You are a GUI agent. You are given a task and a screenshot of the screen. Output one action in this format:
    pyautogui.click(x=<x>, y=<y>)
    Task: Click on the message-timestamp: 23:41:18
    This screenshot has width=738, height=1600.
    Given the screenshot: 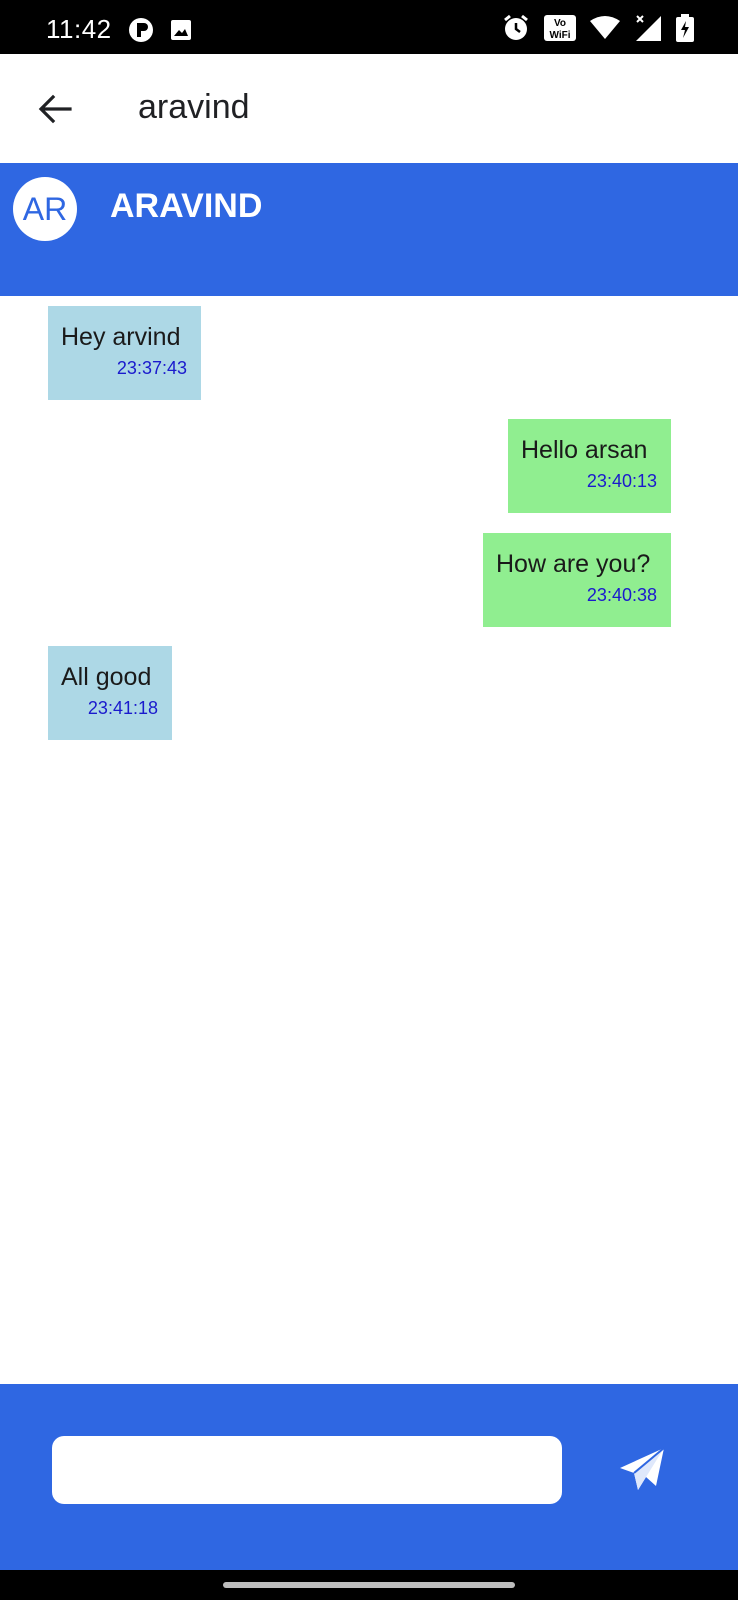 What is the action you would take?
    pyautogui.click(x=122, y=708)
    